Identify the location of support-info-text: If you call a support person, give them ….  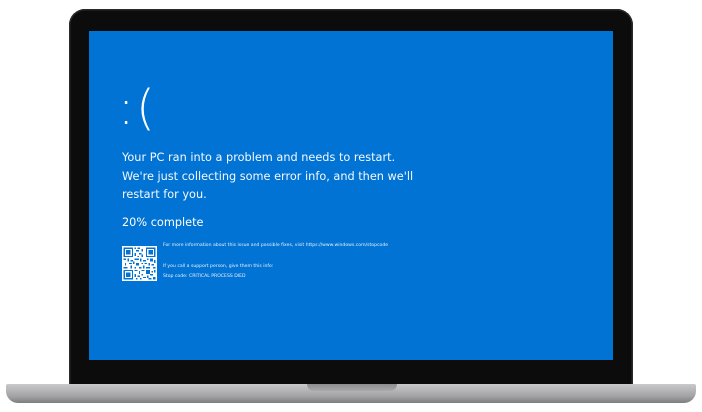
(218, 266).